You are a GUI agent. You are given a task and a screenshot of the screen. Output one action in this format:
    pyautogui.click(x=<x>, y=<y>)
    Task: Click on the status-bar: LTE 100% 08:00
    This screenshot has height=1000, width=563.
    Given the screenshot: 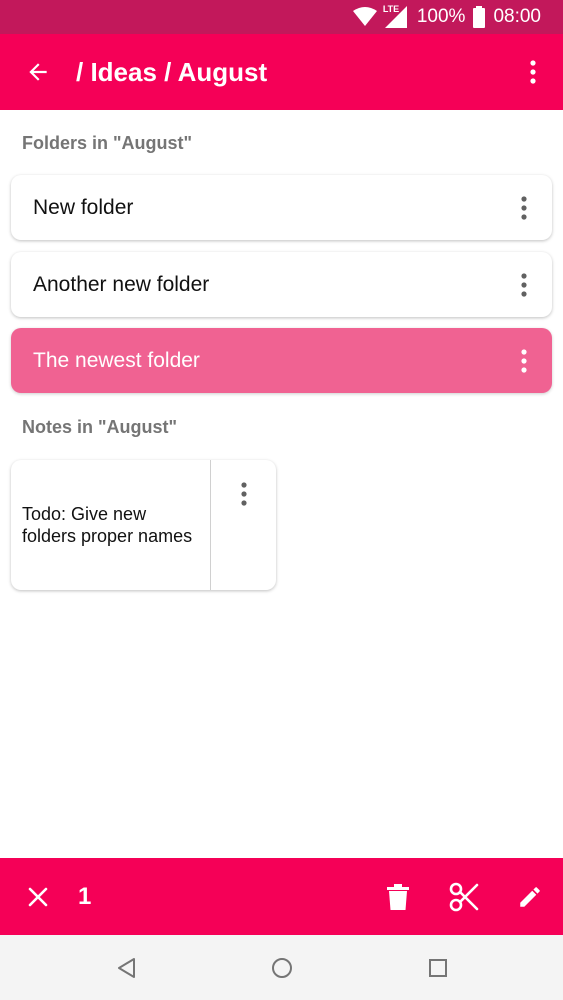 What is the action you would take?
    pyautogui.click(x=281, y=17)
    